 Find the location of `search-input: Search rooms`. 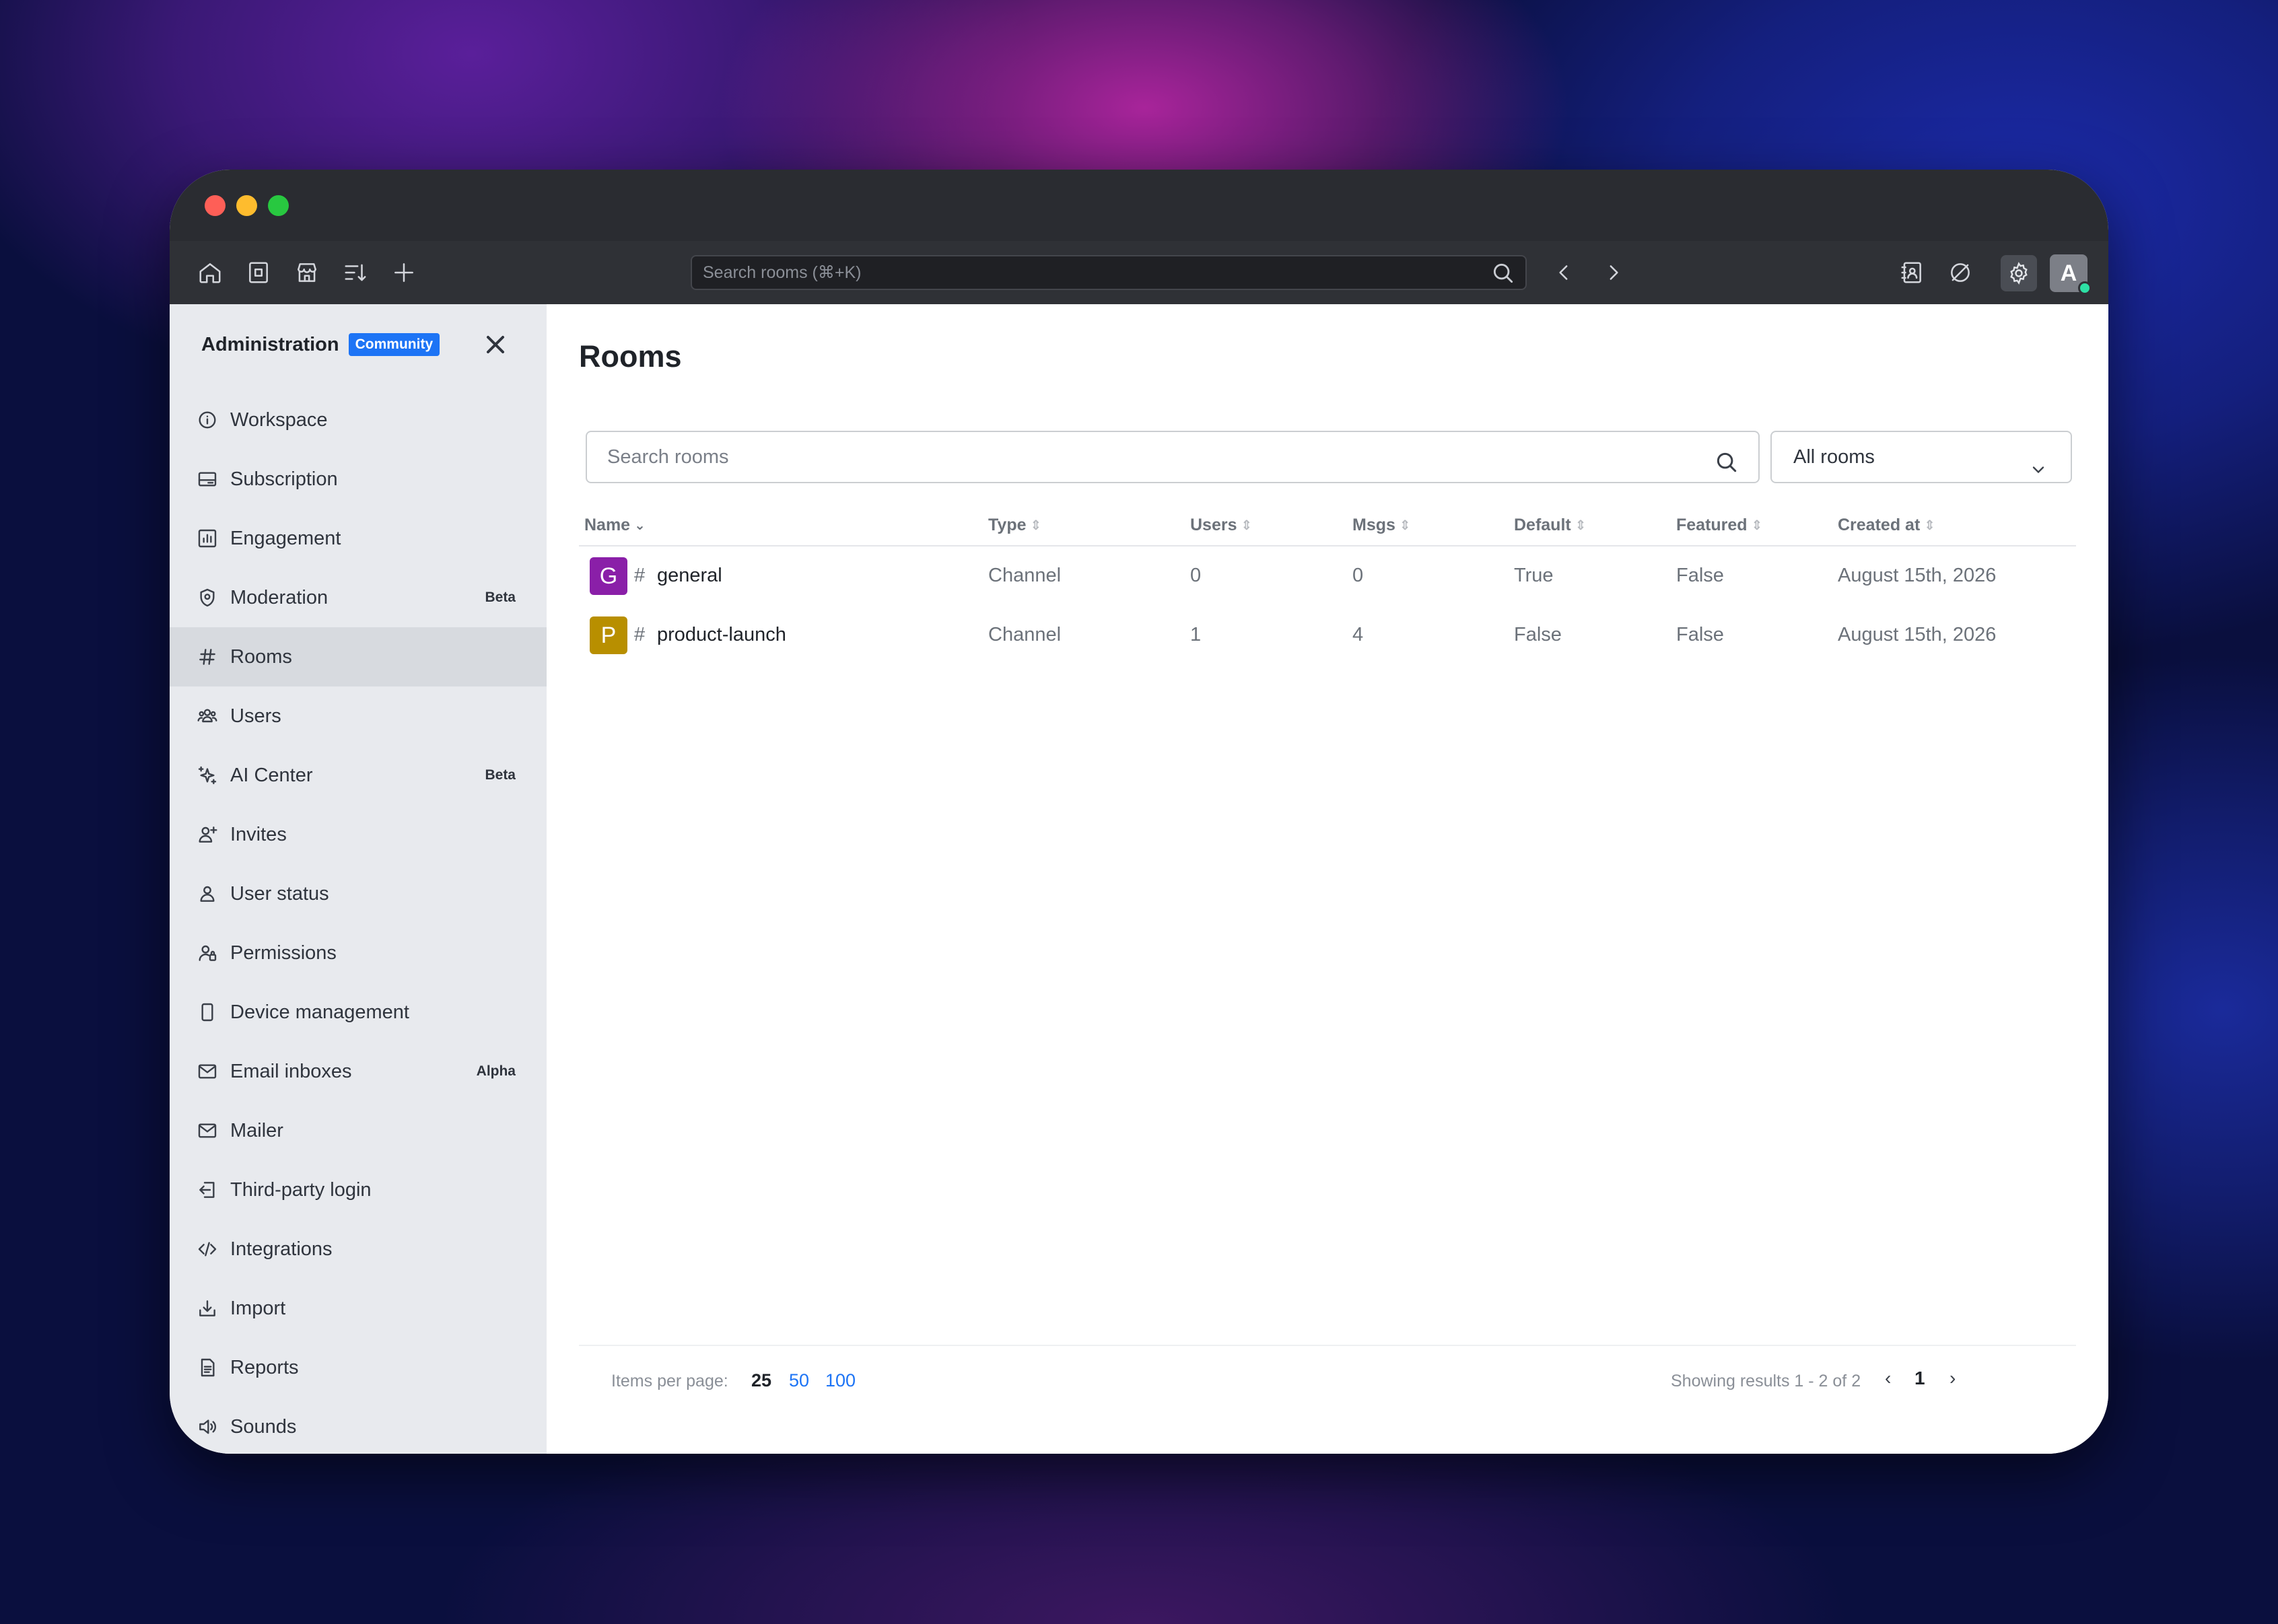

search-input: Search rooms is located at coordinates (1173, 457).